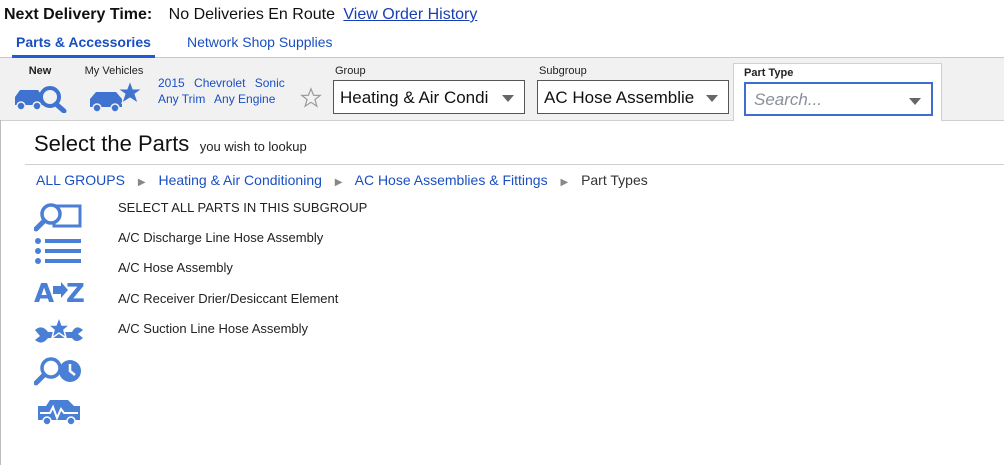 The image size is (1004, 465). Describe the element at coordinates (239, 180) in the screenshot. I see `breadcrumb-group: Heating & Air Conditioning` at that location.